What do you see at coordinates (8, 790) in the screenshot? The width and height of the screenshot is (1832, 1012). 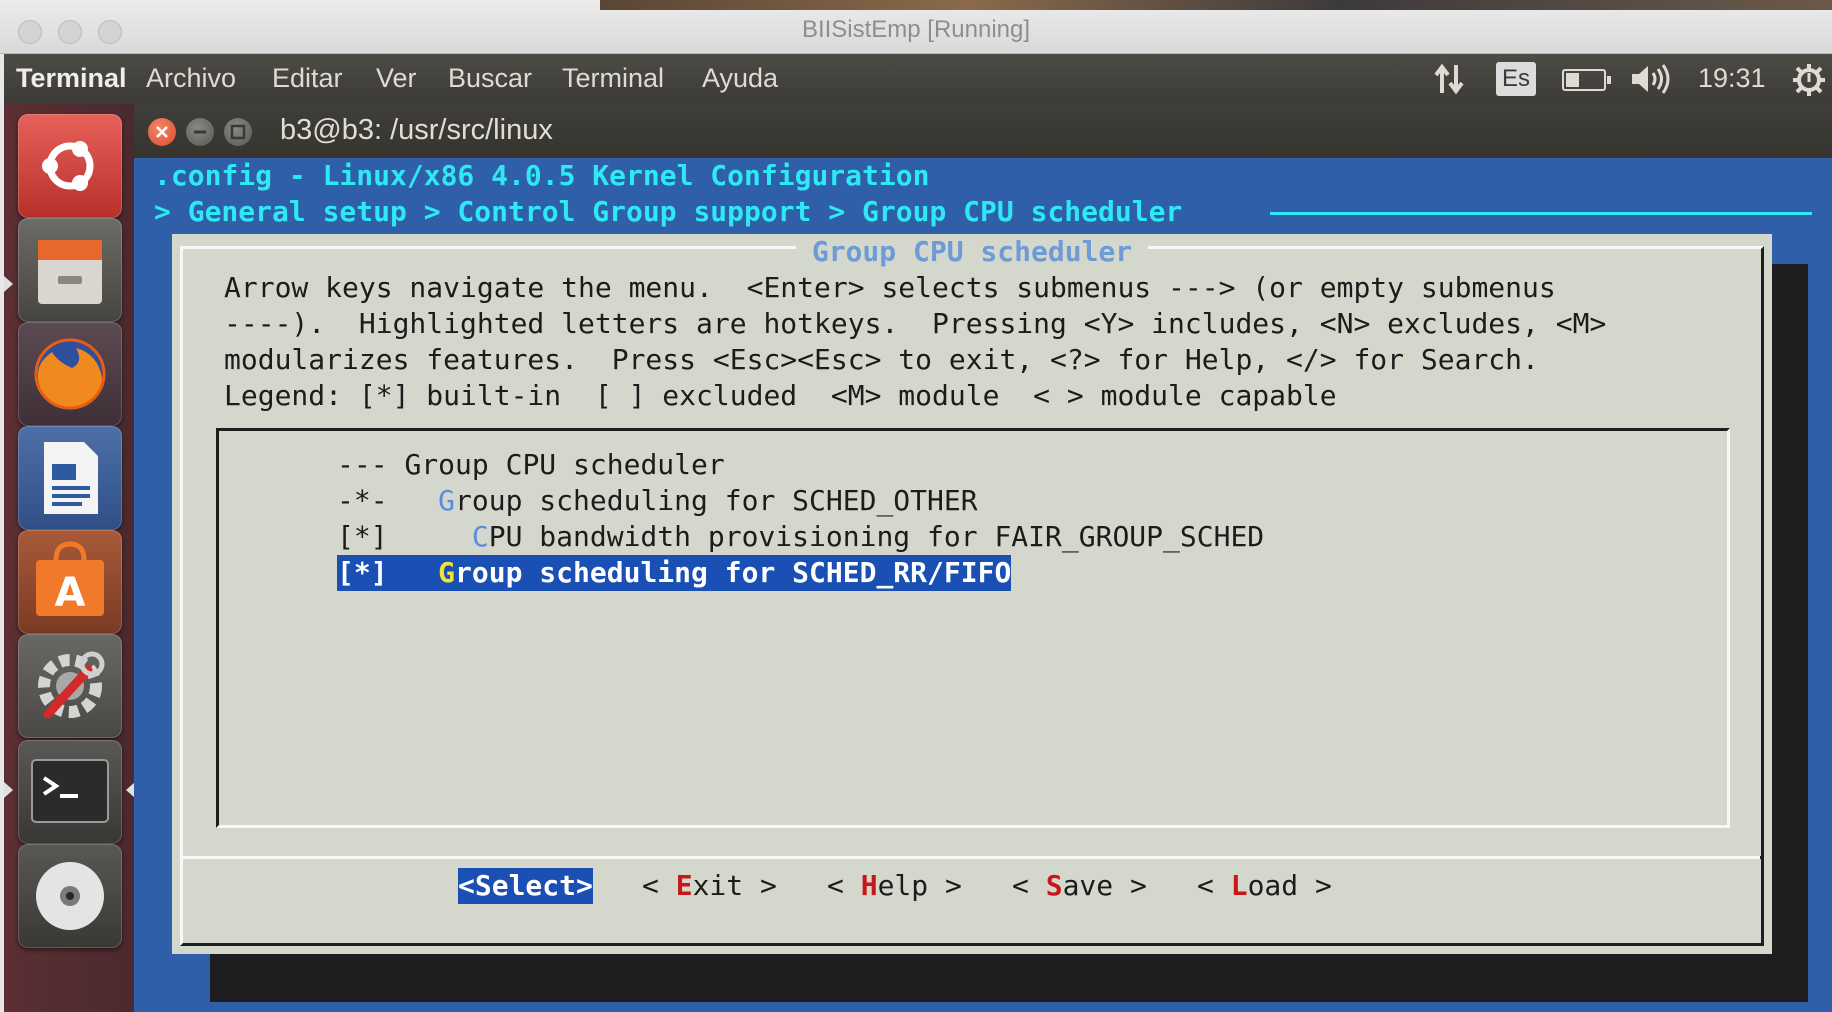 I see `terminal-running-indicator` at bounding box center [8, 790].